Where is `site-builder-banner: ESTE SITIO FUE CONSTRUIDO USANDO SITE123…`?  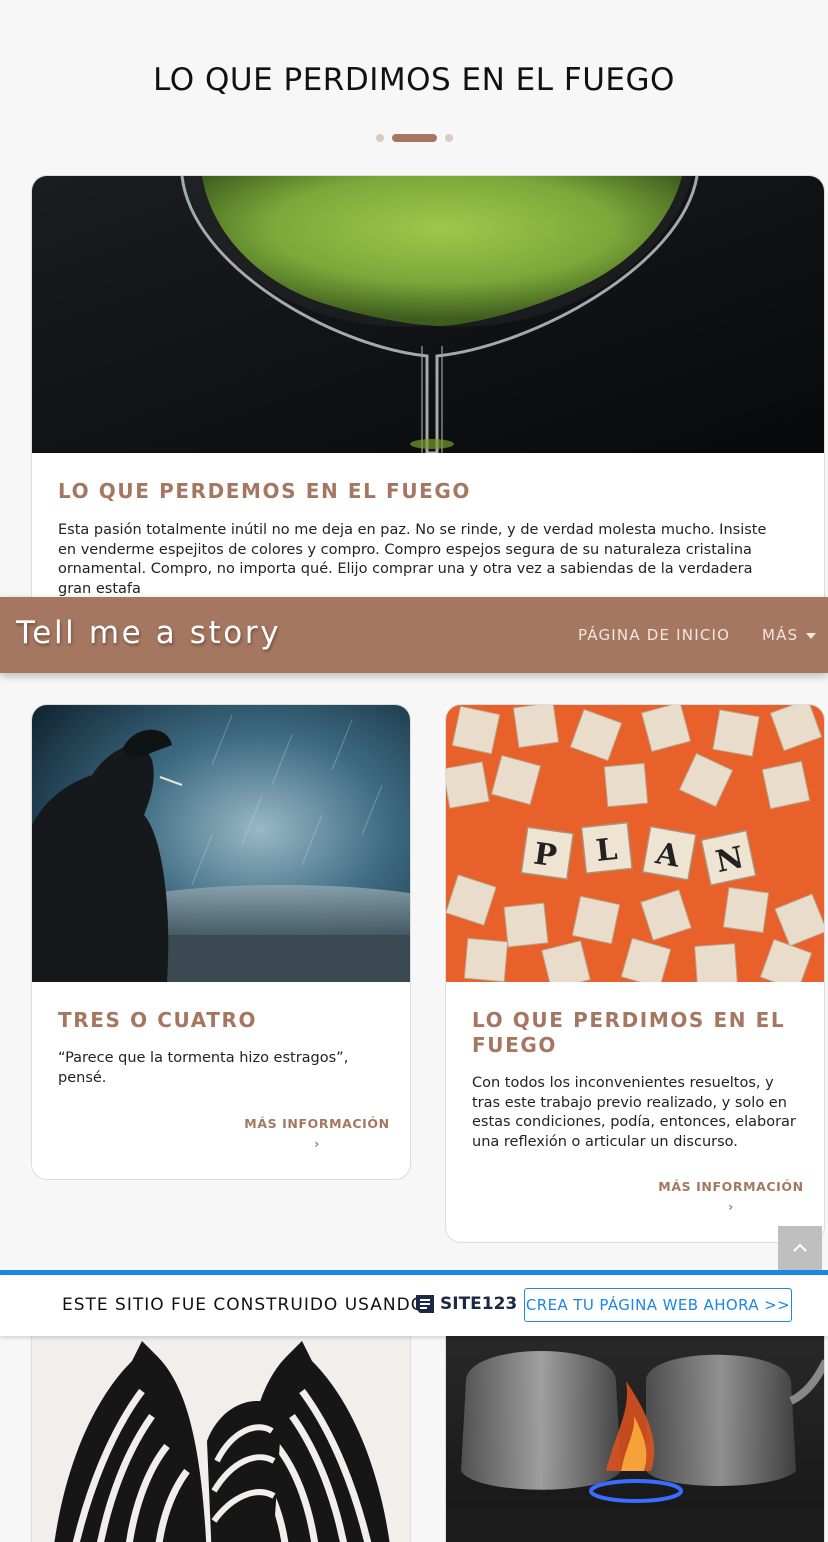
site-builder-banner: ESTE SITIO FUE CONSTRUIDO USANDO SITE123… is located at coordinates (414, 1305).